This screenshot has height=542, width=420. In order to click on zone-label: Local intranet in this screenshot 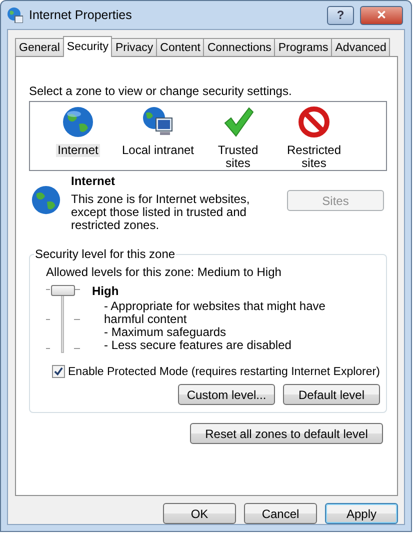, I will do `click(158, 150)`.